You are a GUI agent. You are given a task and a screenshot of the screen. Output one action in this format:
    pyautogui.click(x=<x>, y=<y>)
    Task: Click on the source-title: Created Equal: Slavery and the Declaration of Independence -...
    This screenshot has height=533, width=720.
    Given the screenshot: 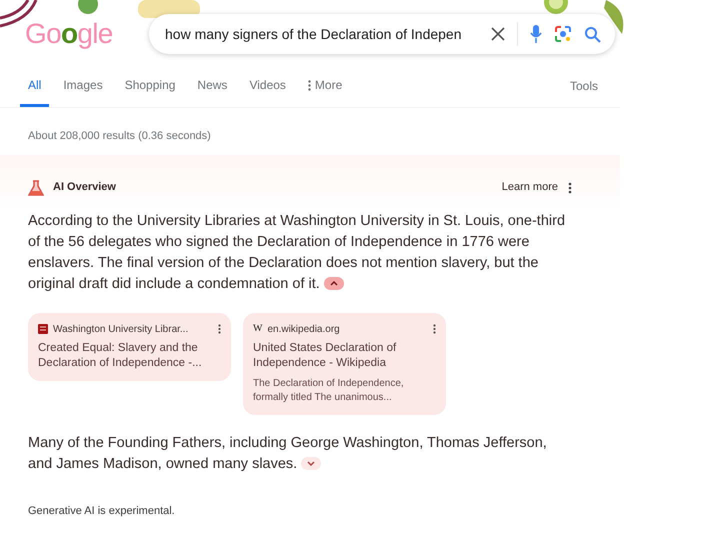 What is the action you would take?
    pyautogui.click(x=120, y=355)
    